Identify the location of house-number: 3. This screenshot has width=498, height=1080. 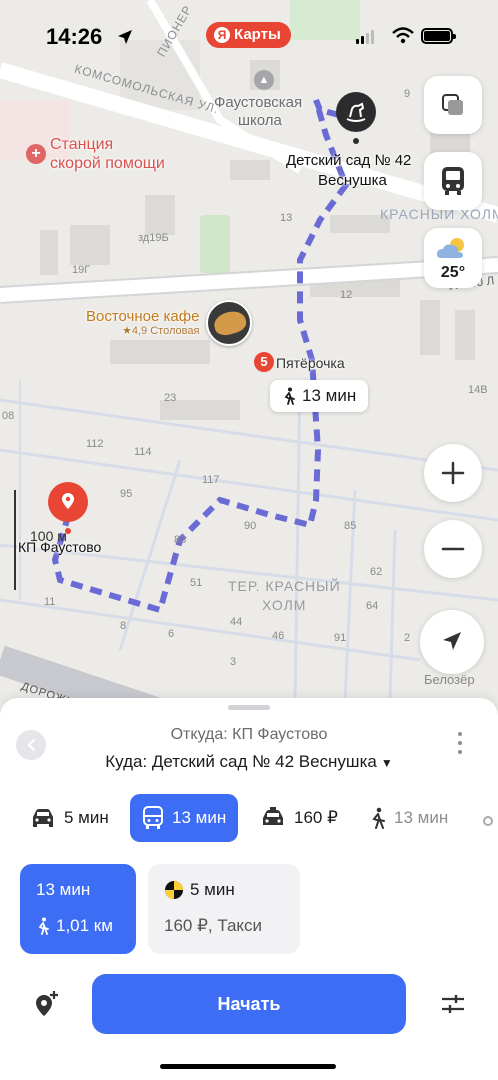
(233, 662).